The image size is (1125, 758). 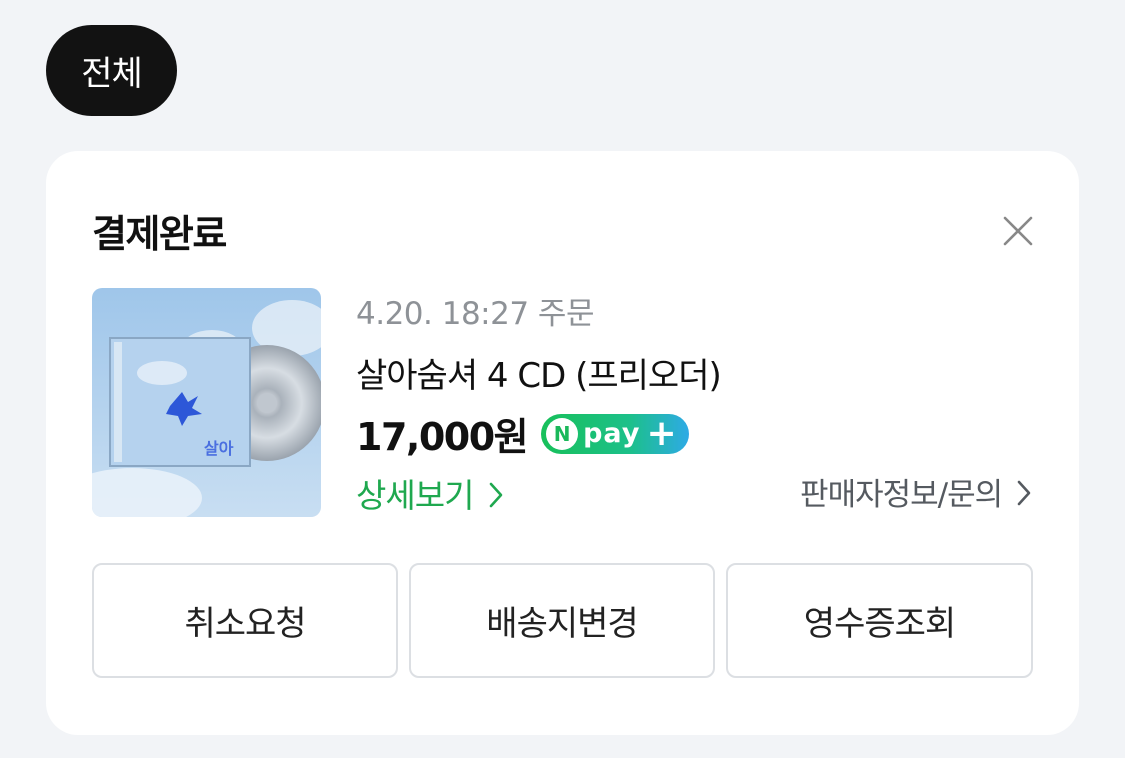 I want to click on order-status: 결제완료, so click(x=159, y=234).